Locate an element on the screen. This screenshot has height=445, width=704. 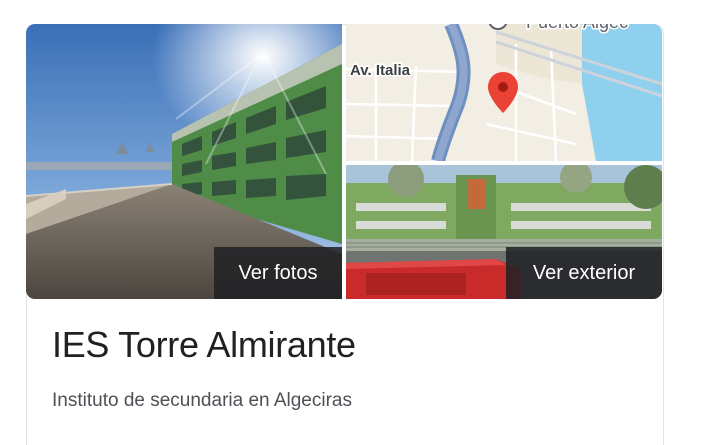
exterior-photo: Ver exterior is located at coordinates (504, 232).